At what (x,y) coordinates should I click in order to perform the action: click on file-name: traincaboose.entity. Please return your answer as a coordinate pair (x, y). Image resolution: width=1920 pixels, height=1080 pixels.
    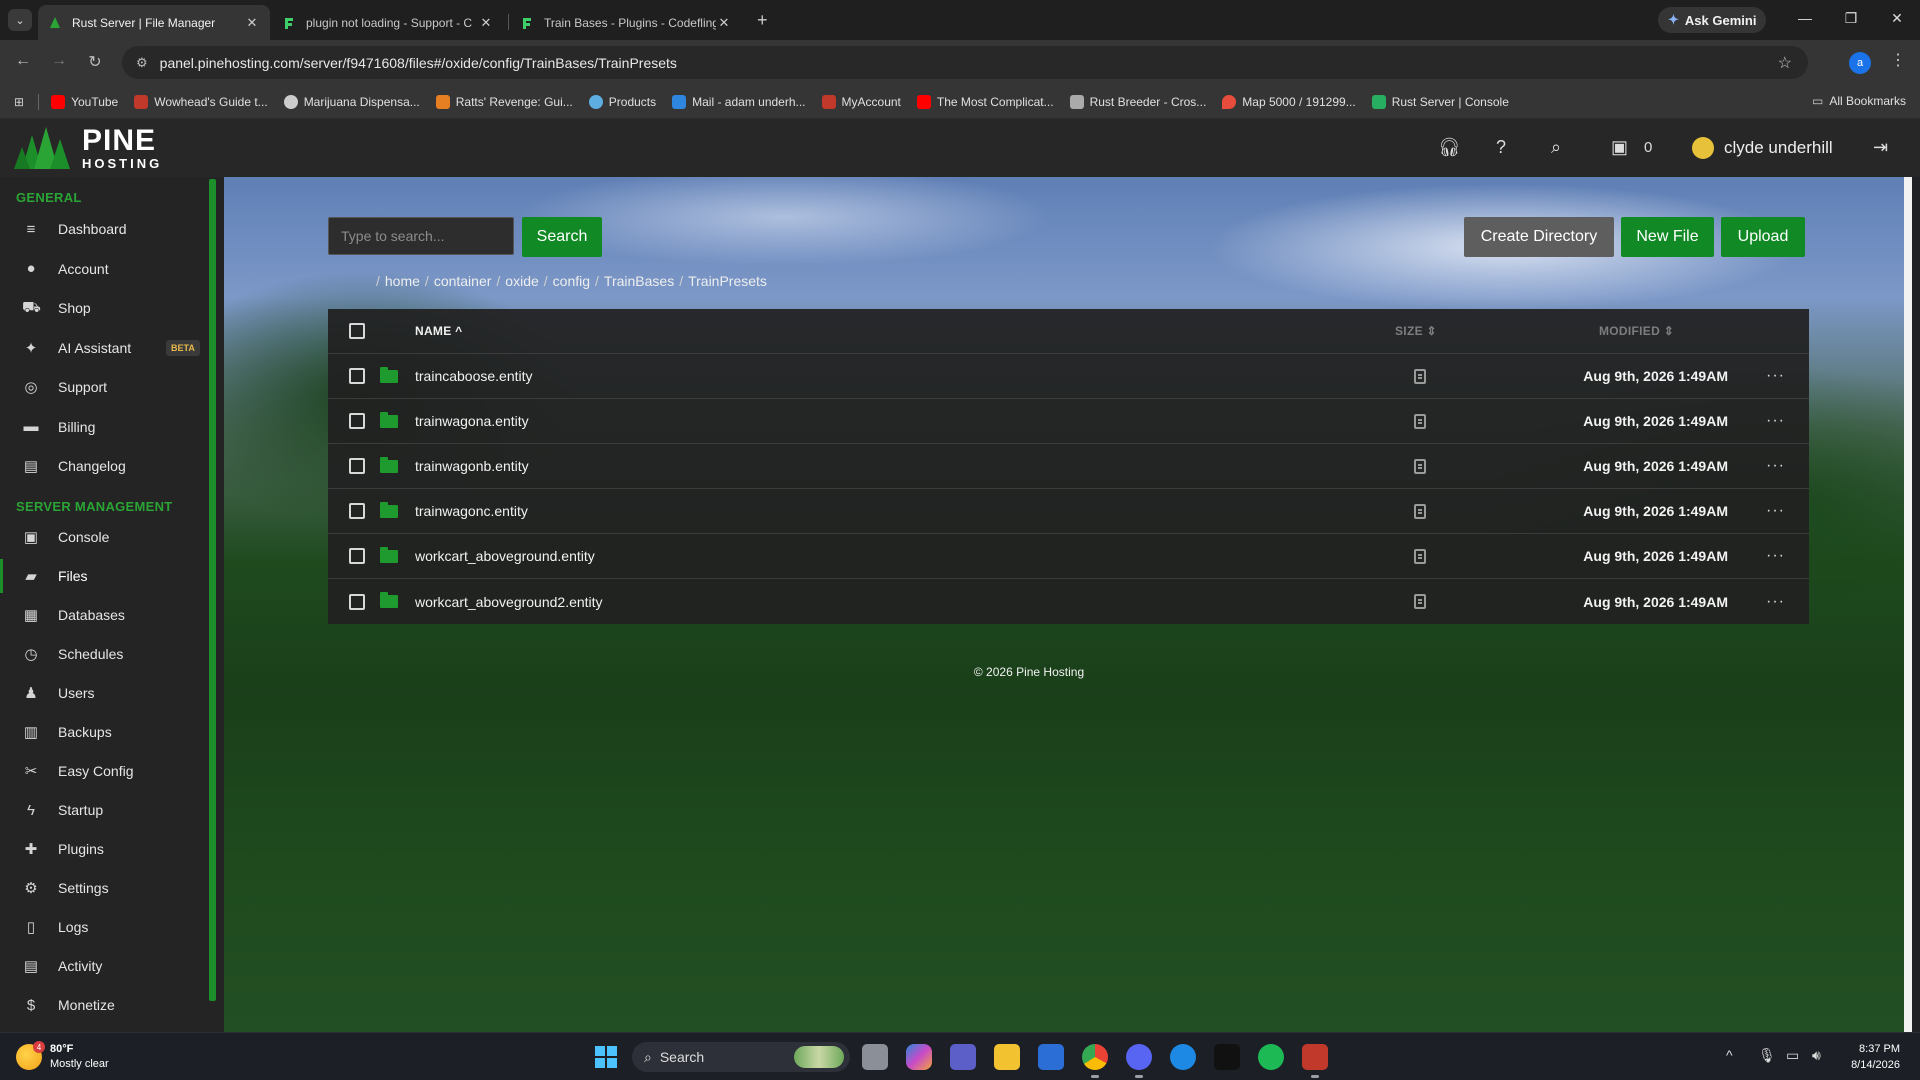
    Looking at the image, I should click on (474, 376).